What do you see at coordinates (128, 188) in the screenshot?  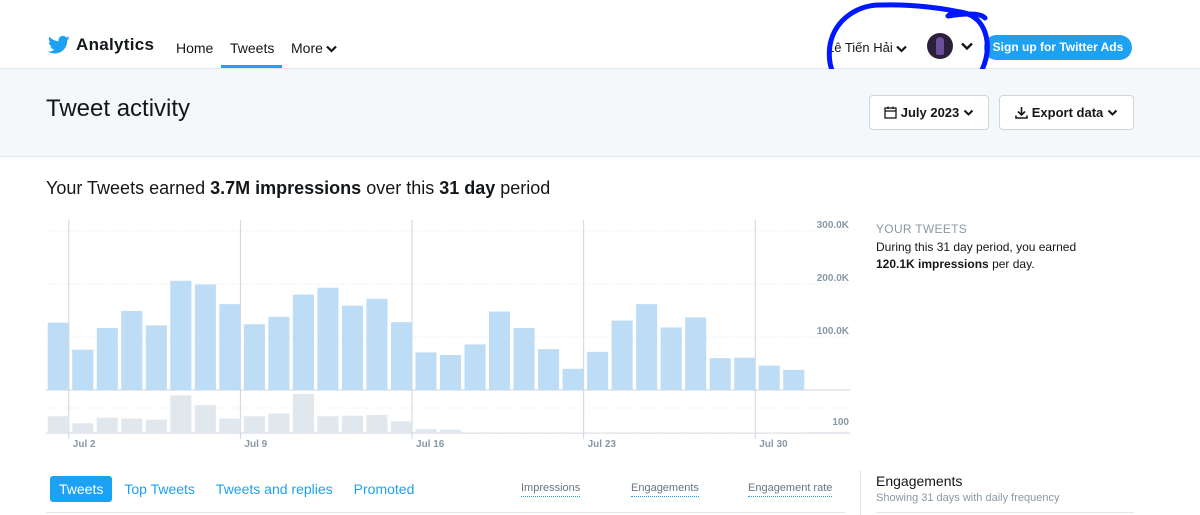 I see `summary-prefix: Your Tweets earned` at bounding box center [128, 188].